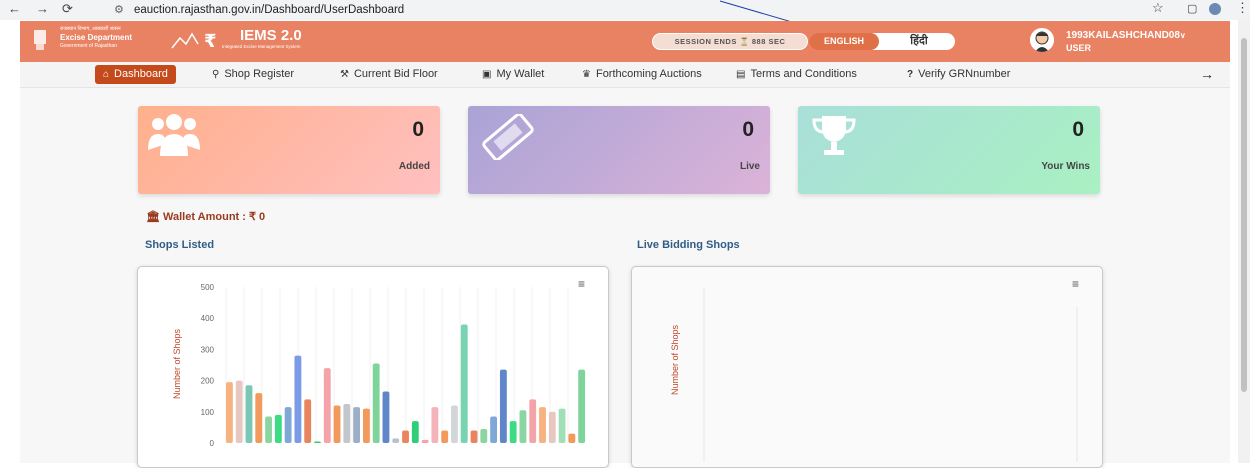 The height and width of the screenshot is (468, 1250). I want to click on nav-label: Current Bid Floor, so click(395, 74).